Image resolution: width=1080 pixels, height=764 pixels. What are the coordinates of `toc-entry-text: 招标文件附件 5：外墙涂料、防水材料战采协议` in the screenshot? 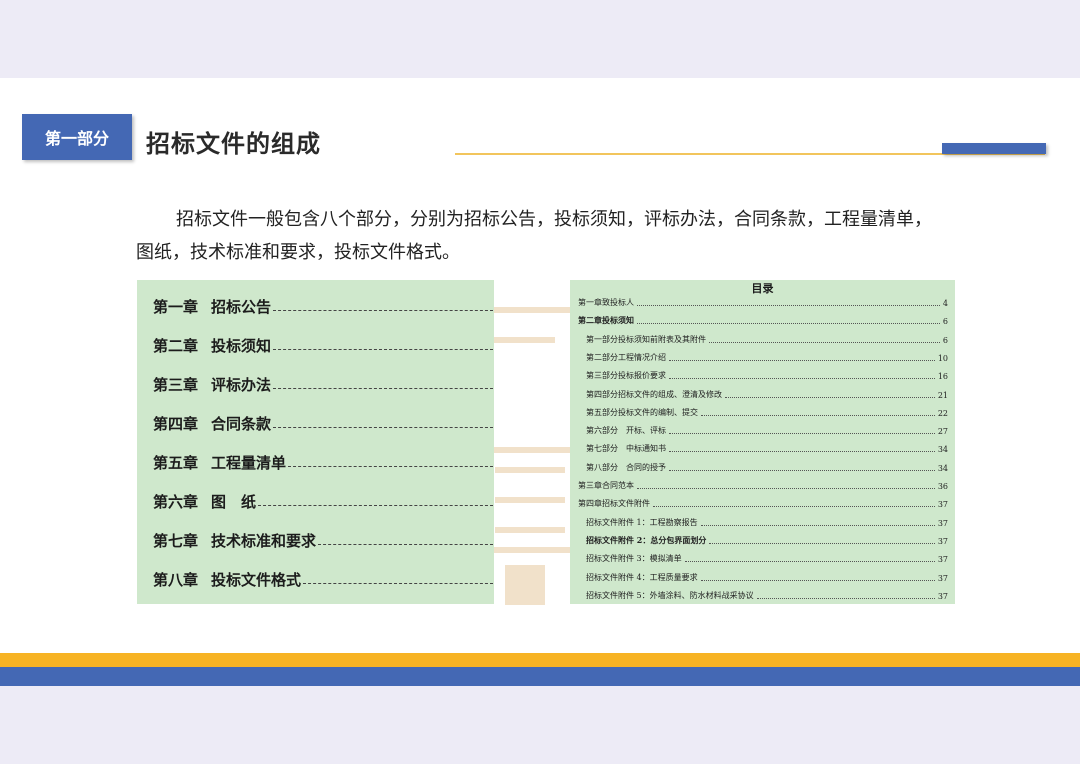 It's located at (670, 595).